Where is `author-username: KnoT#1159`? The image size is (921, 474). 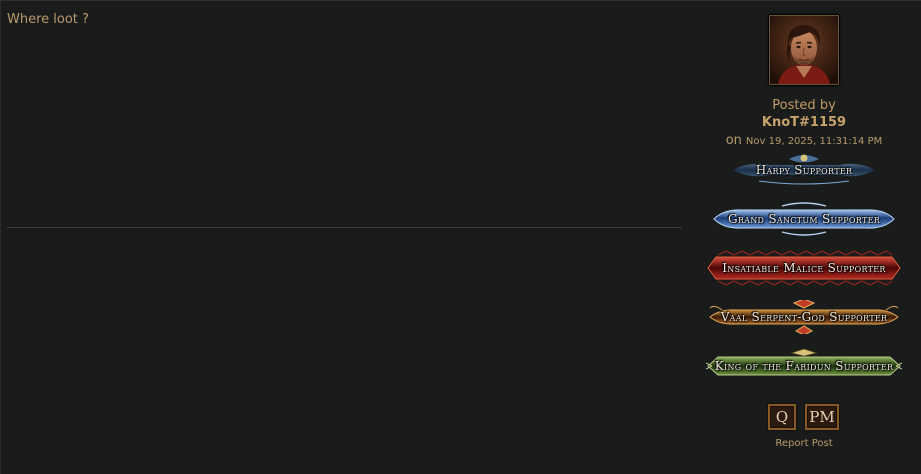 author-username: KnoT#1159 is located at coordinates (804, 122).